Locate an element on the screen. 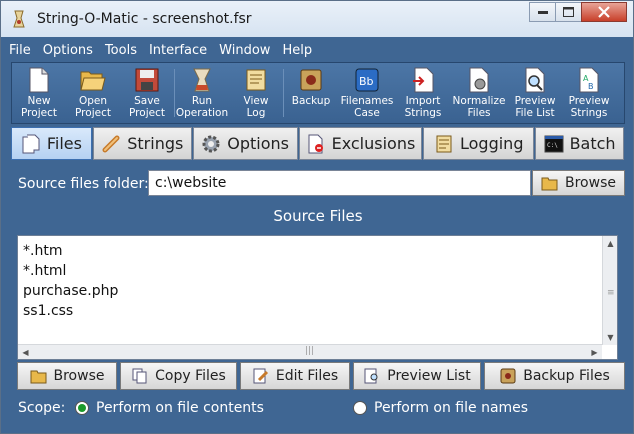  scroll-grip-icon: ||| is located at coordinates (310, 351).